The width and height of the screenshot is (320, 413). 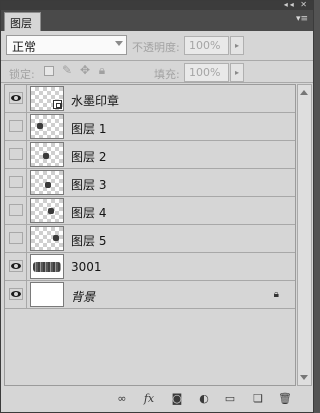 I want to click on layer-row: 图层 1, so click(x=150, y=127).